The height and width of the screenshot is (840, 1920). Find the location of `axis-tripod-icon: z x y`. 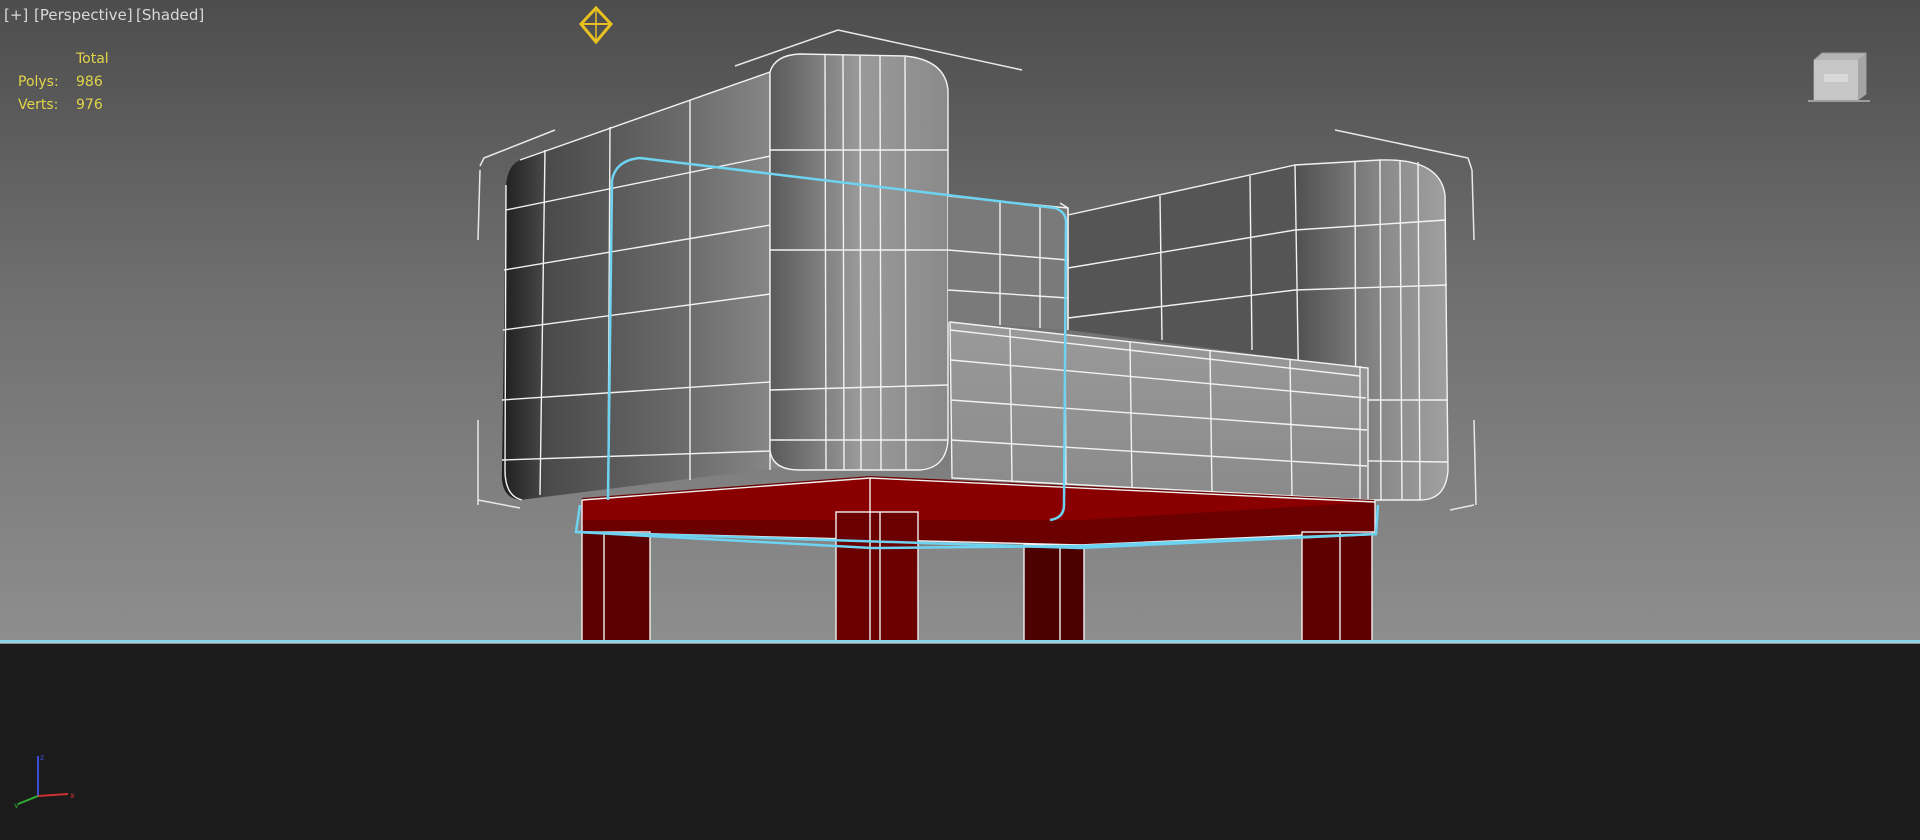

axis-tripod-icon: z x y is located at coordinates (44, 780).